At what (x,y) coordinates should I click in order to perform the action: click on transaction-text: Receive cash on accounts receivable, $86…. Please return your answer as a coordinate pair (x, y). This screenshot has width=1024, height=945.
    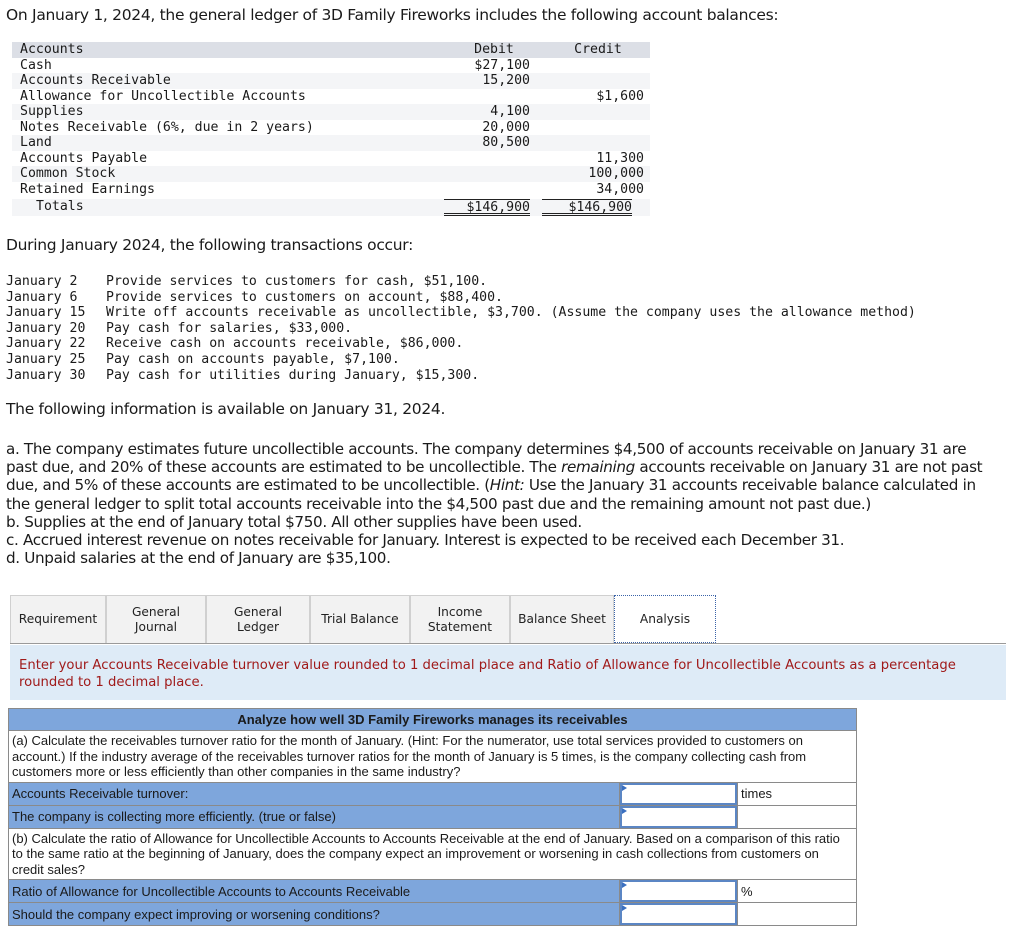
    Looking at the image, I should click on (285, 344).